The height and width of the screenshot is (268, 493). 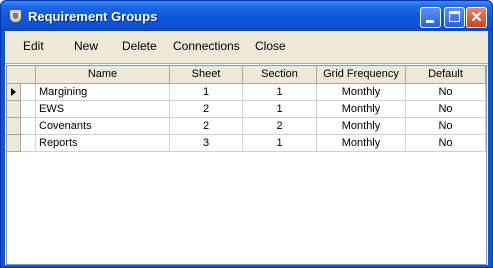 I want to click on current-row-arrow-icon, so click(x=13, y=92).